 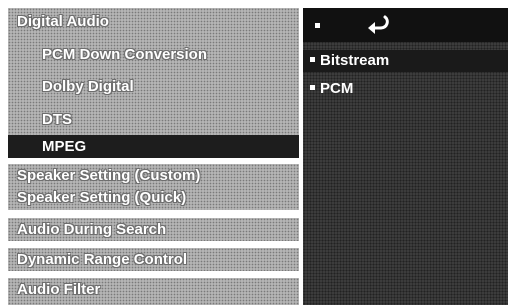 I want to click on menu-item-label: Audio During Search, so click(x=92, y=229).